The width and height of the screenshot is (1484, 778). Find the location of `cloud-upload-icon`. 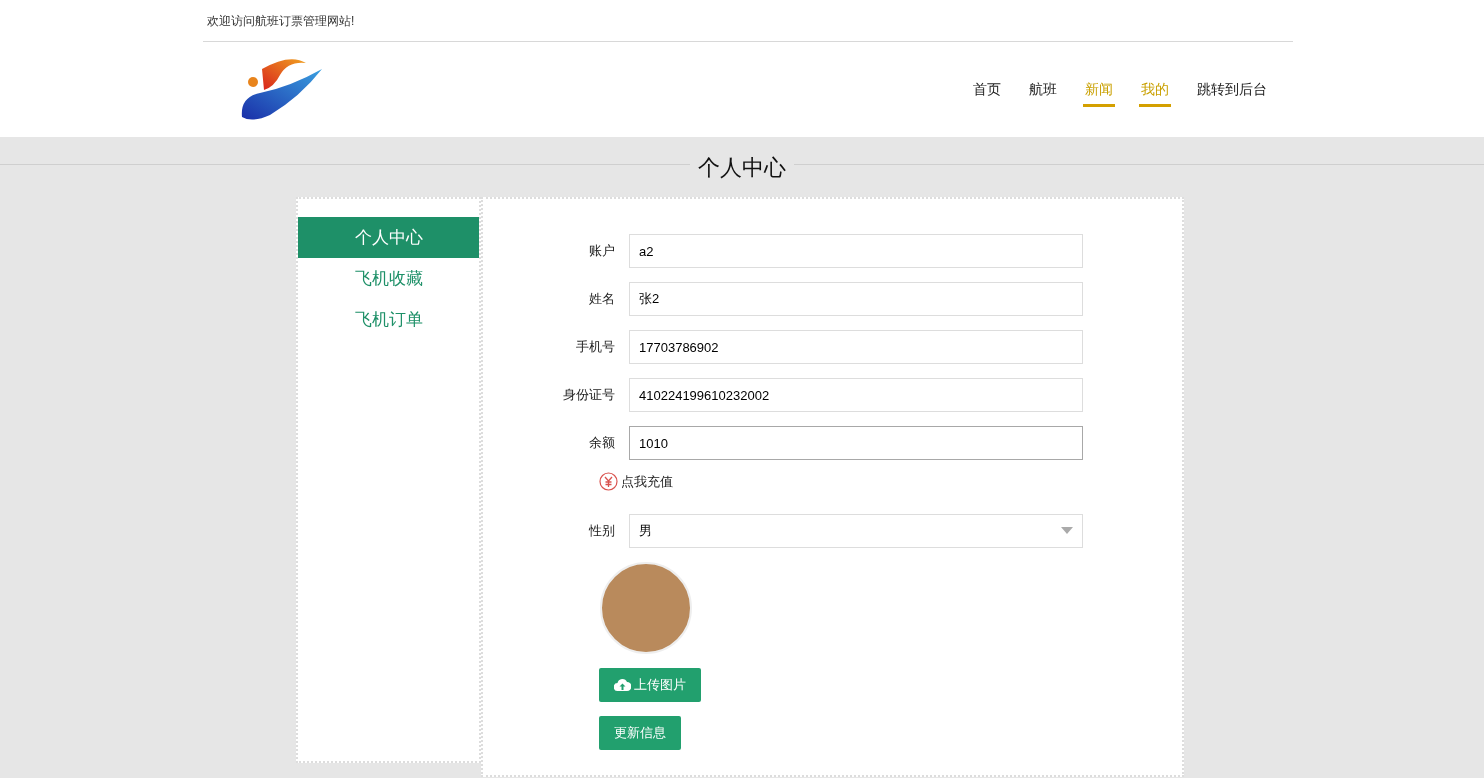

cloud-upload-icon is located at coordinates (622, 684).